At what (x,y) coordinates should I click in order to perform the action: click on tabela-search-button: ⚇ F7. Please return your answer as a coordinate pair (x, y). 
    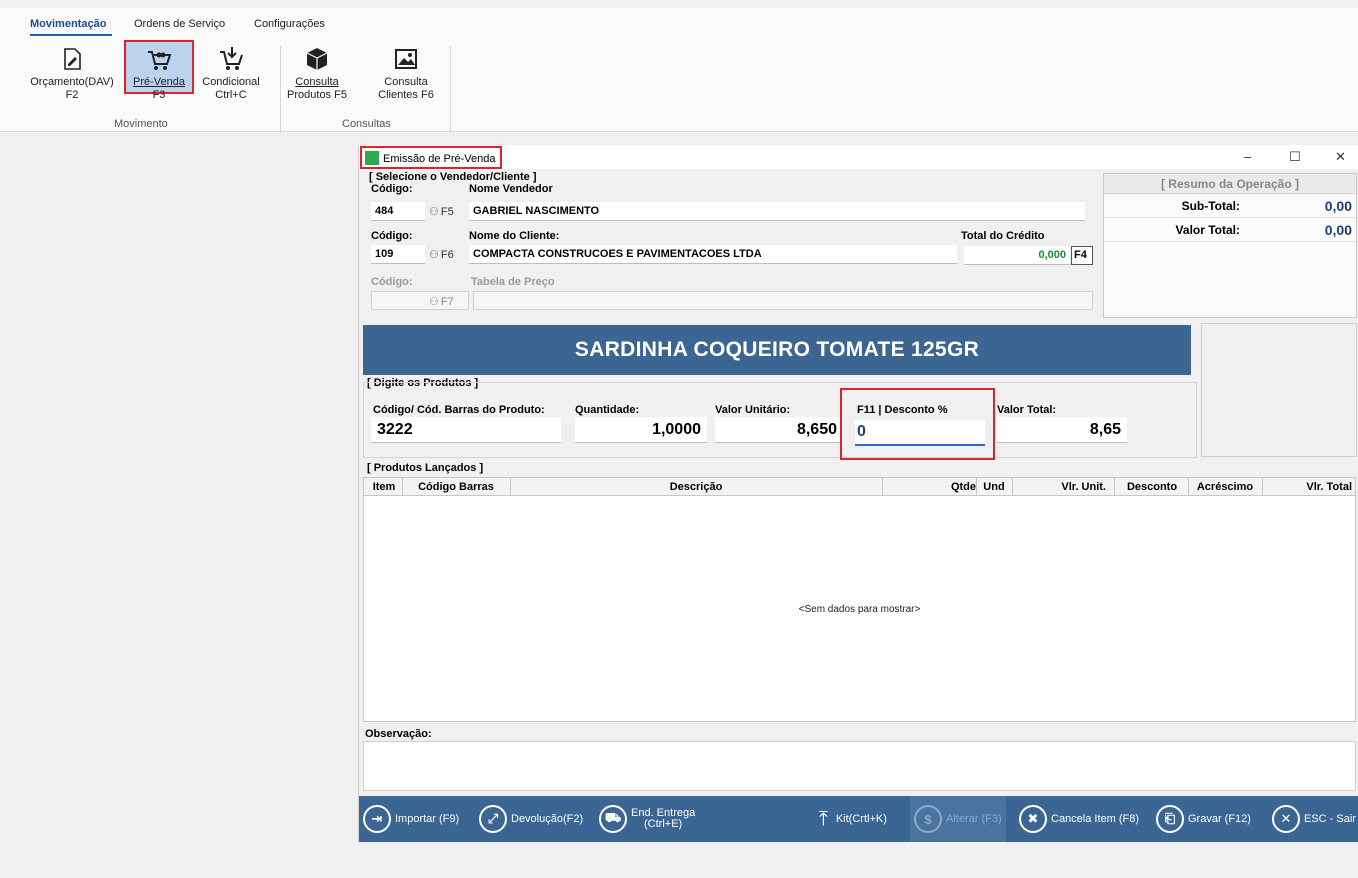
    Looking at the image, I should click on (441, 301).